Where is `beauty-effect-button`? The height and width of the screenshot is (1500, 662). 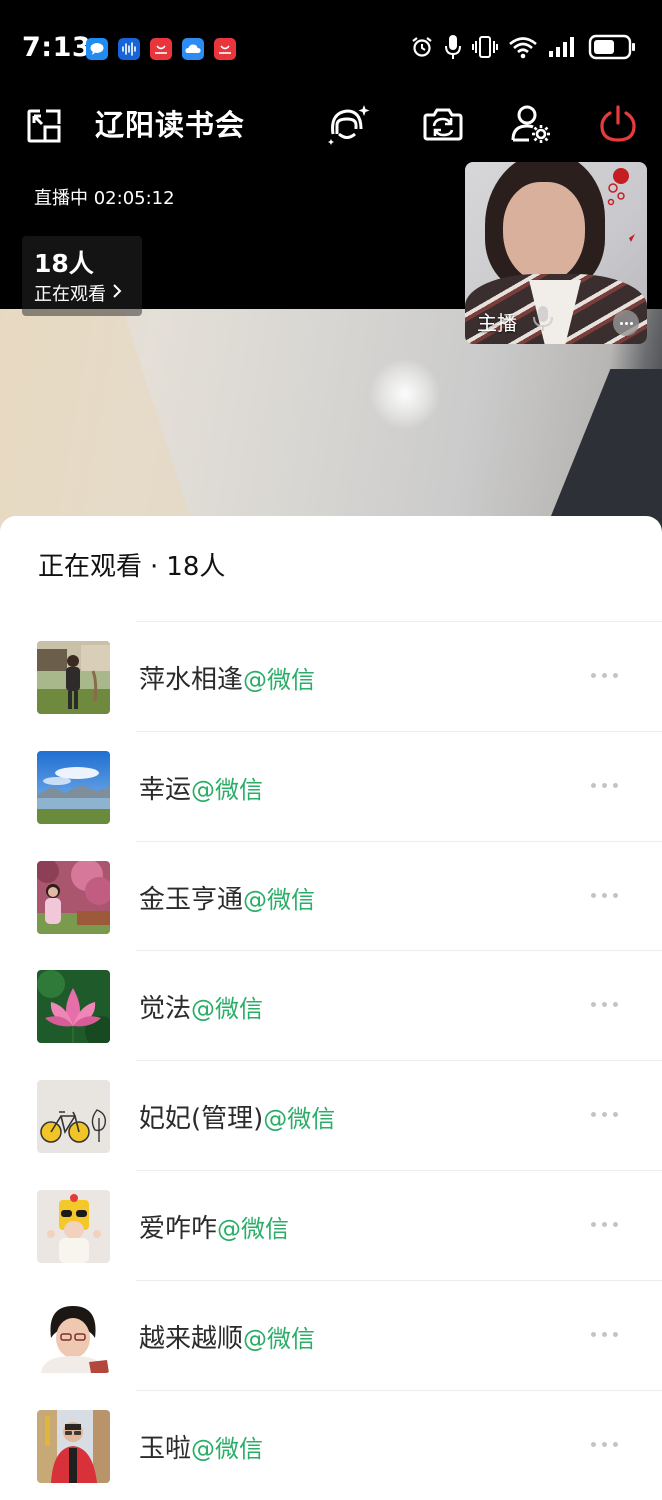 beauty-effect-button is located at coordinates (348, 126).